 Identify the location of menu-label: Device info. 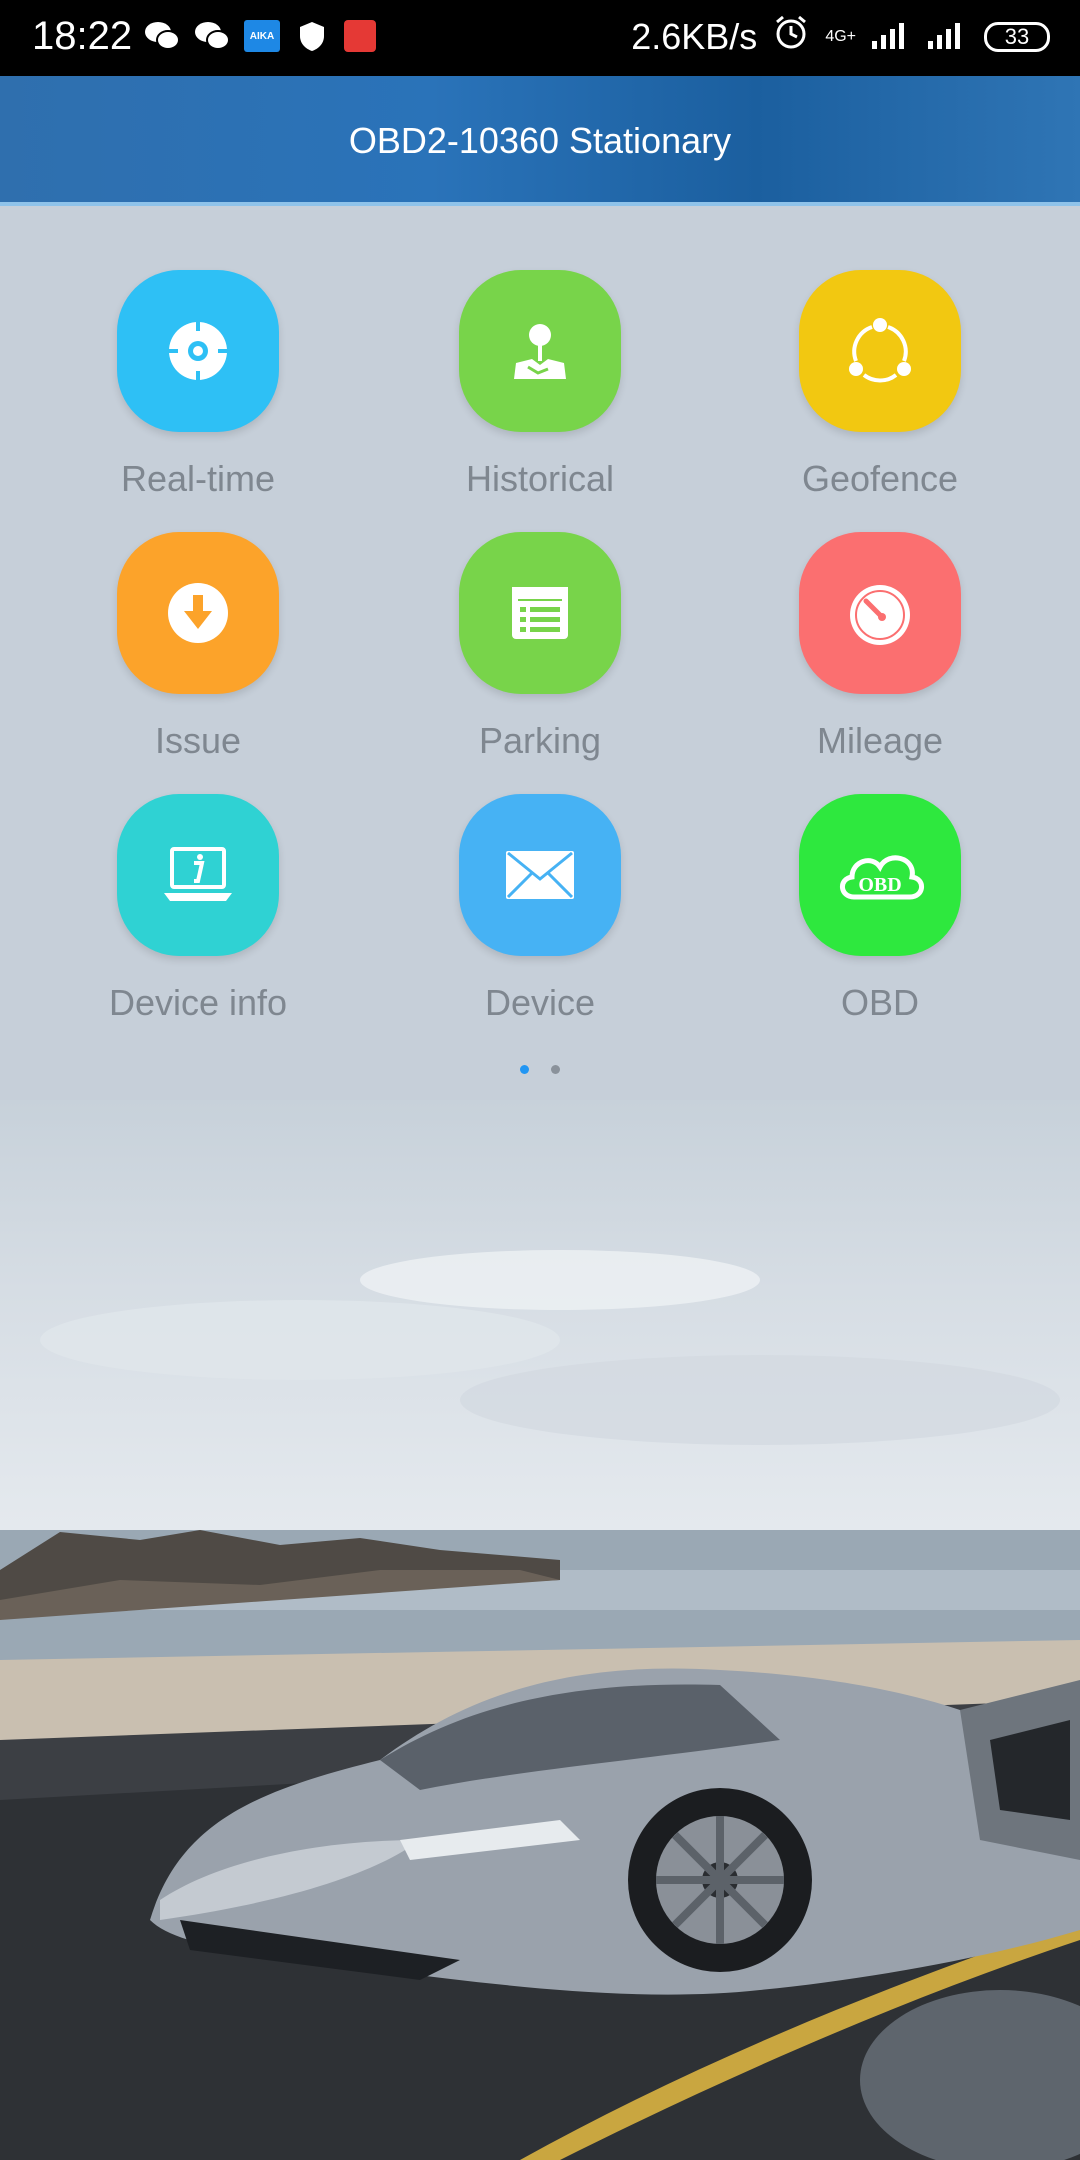
(198, 1002).